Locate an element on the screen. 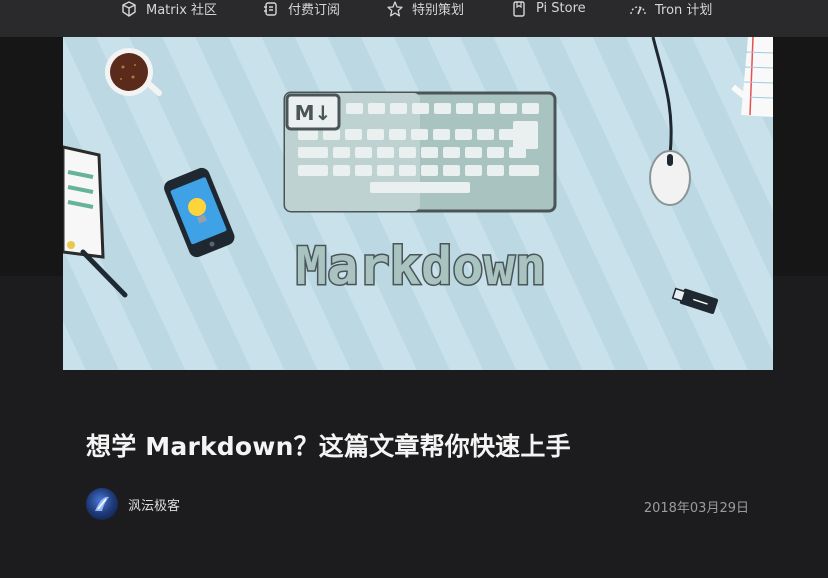  post-date: 2018年03月29日 is located at coordinates (696, 508).